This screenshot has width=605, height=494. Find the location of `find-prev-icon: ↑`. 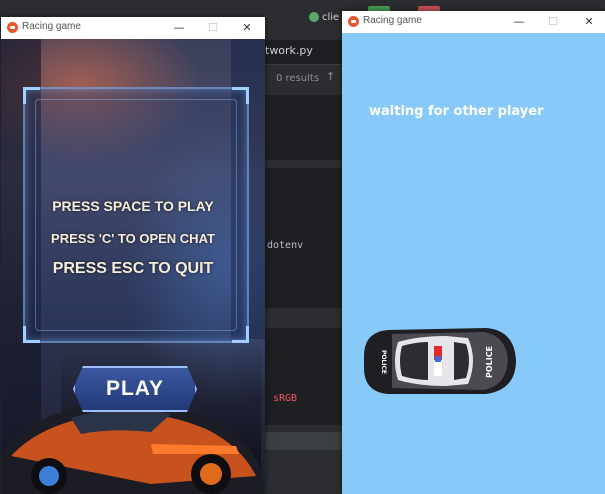

find-prev-icon: ↑ is located at coordinates (330, 76).